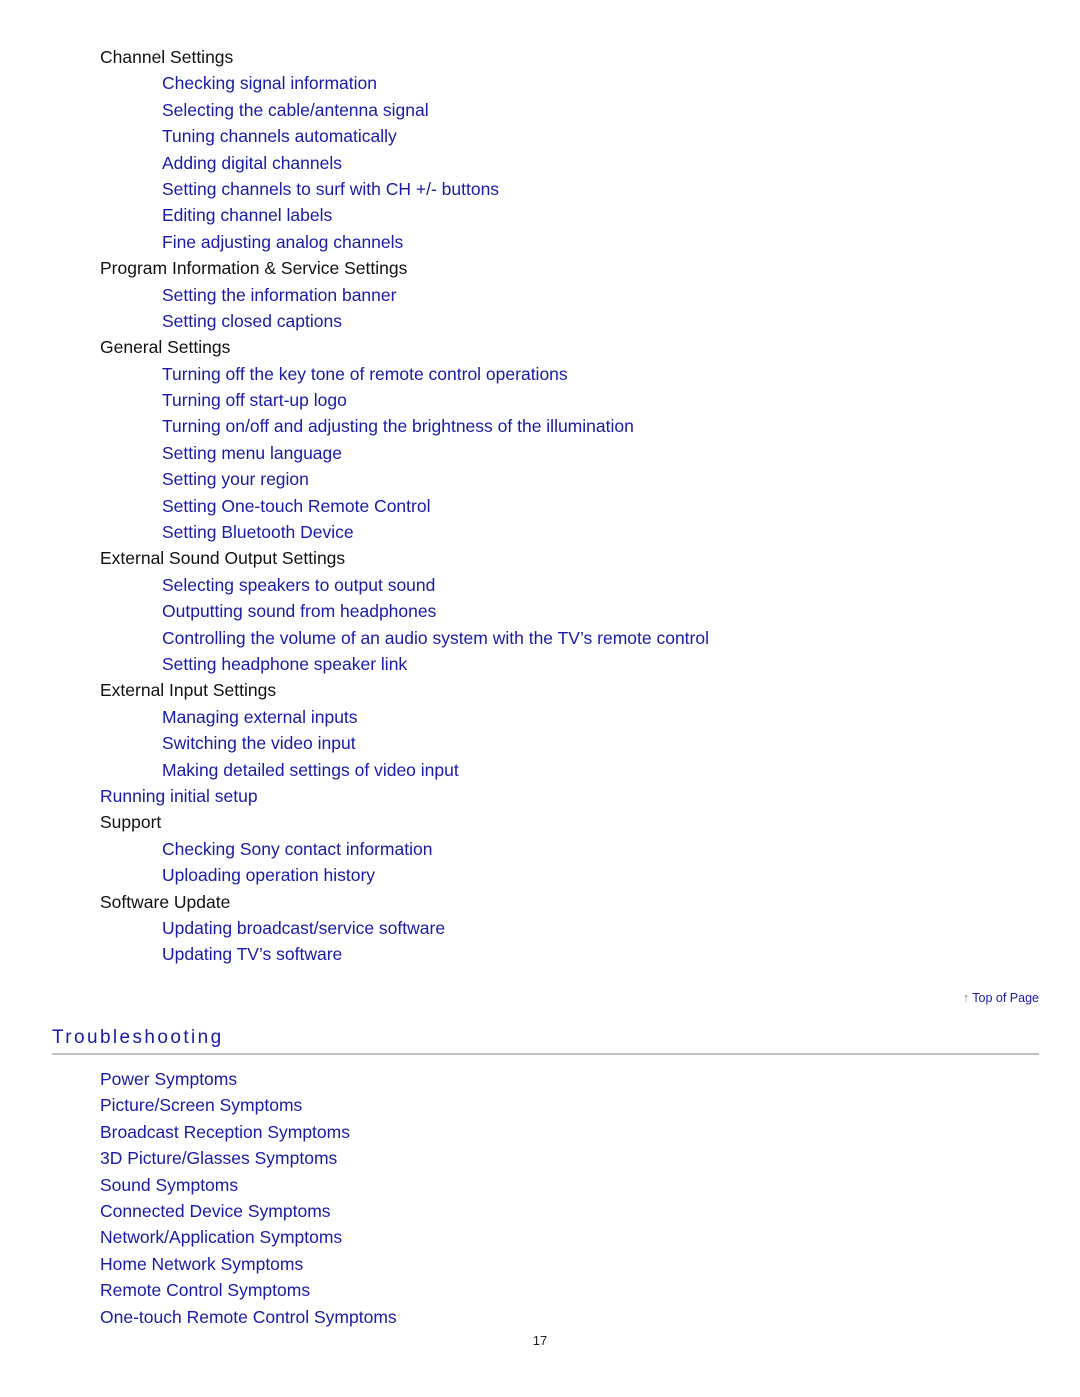 This screenshot has height=1397, width=1080. I want to click on toc-link: Switching the video input, so click(259, 743).